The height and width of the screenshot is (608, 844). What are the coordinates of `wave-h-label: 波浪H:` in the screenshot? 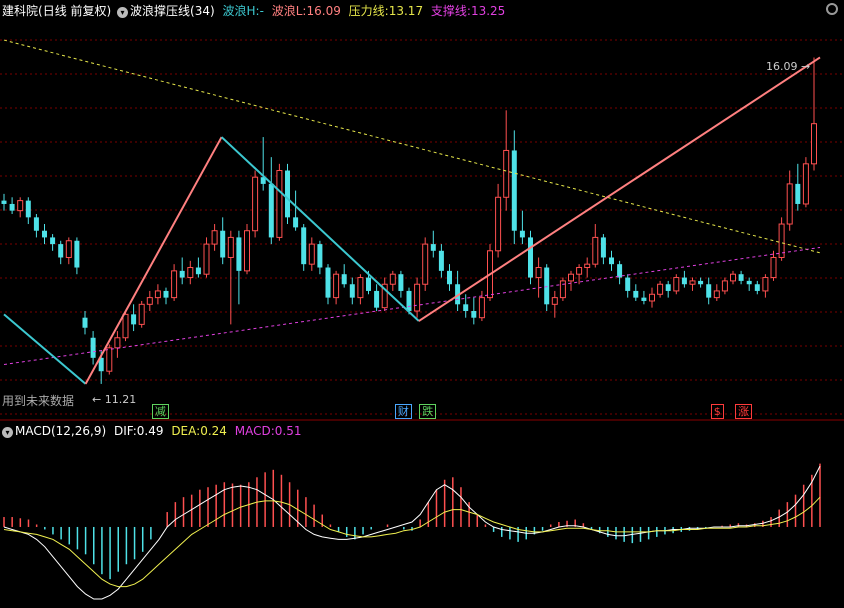 It's located at (241, 11).